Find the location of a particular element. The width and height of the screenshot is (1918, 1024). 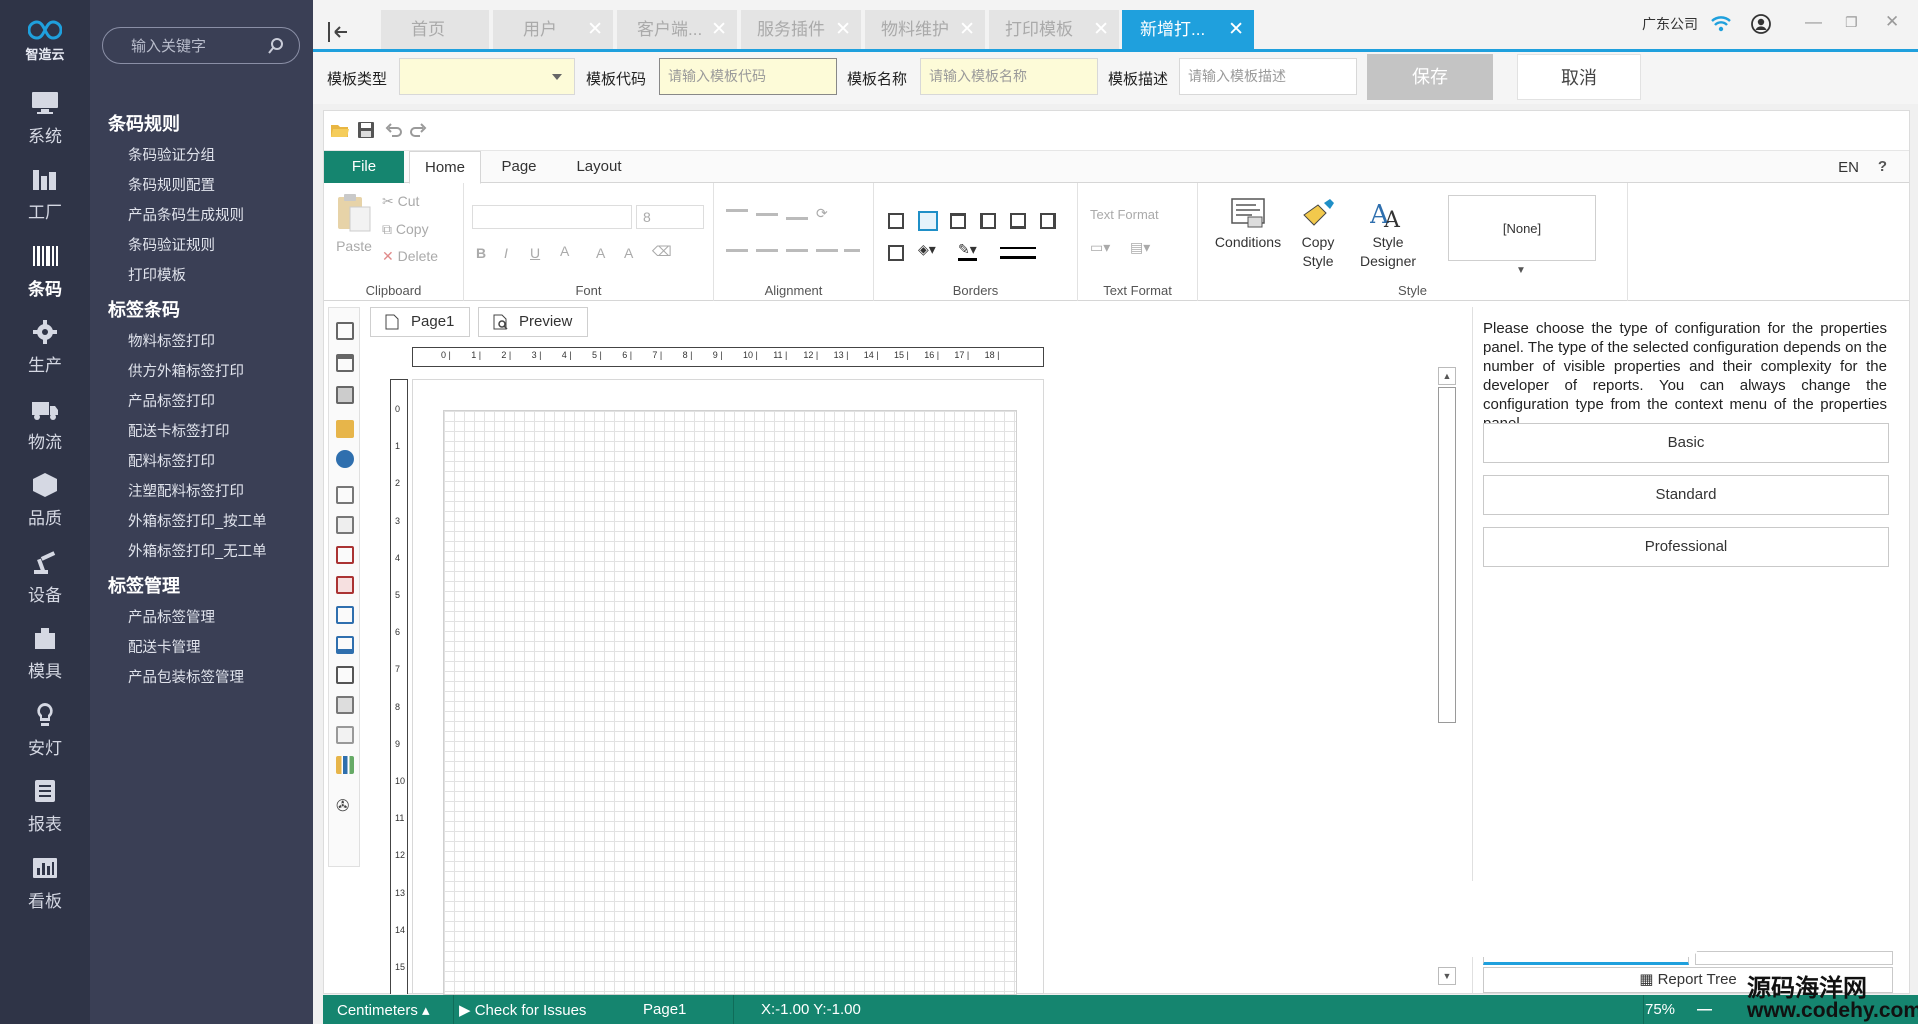

ribbon-tab-home: Home is located at coordinates (445, 167).